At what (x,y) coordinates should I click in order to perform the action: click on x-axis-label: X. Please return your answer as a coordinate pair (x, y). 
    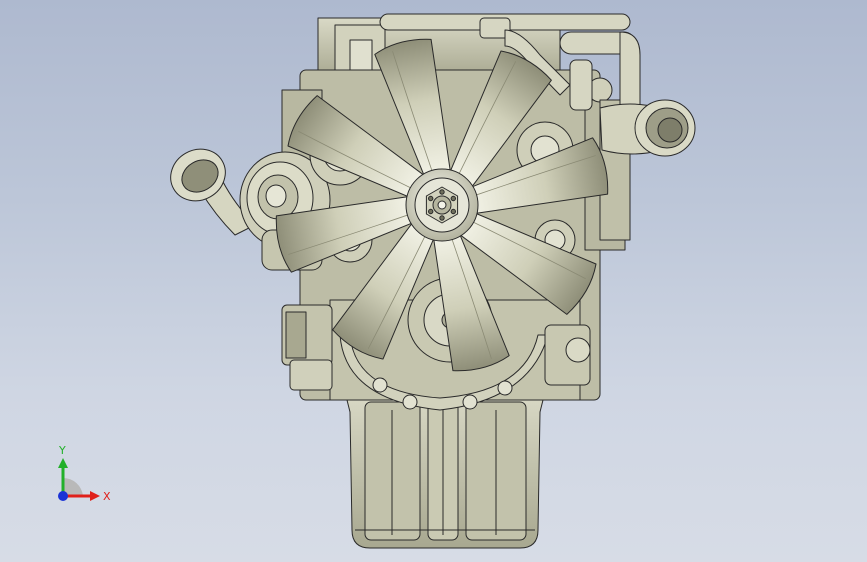
    Looking at the image, I should click on (107, 496).